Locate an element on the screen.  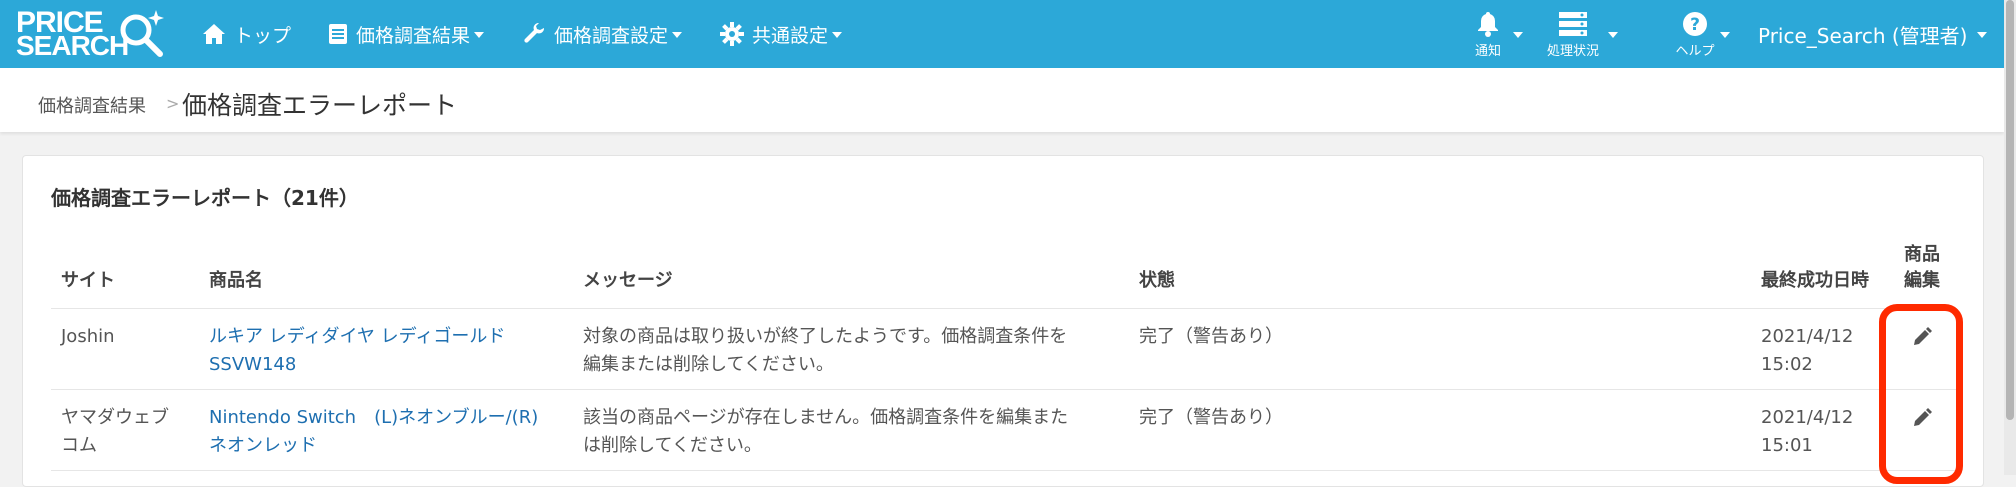
header-message: メッセージ is located at coordinates (851, 275).